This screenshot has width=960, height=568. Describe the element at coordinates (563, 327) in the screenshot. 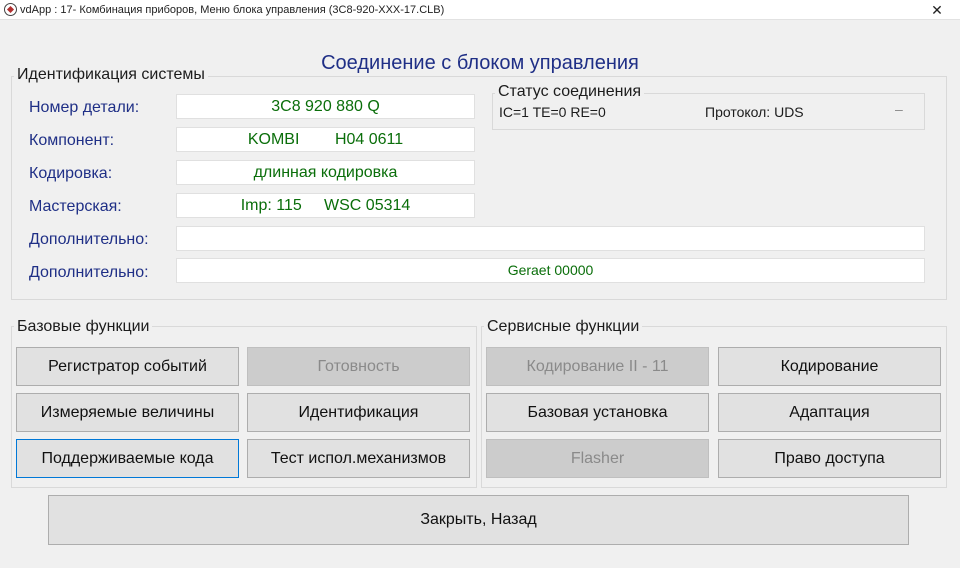

I see `service-functions-label: Сервисные функции` at that location.